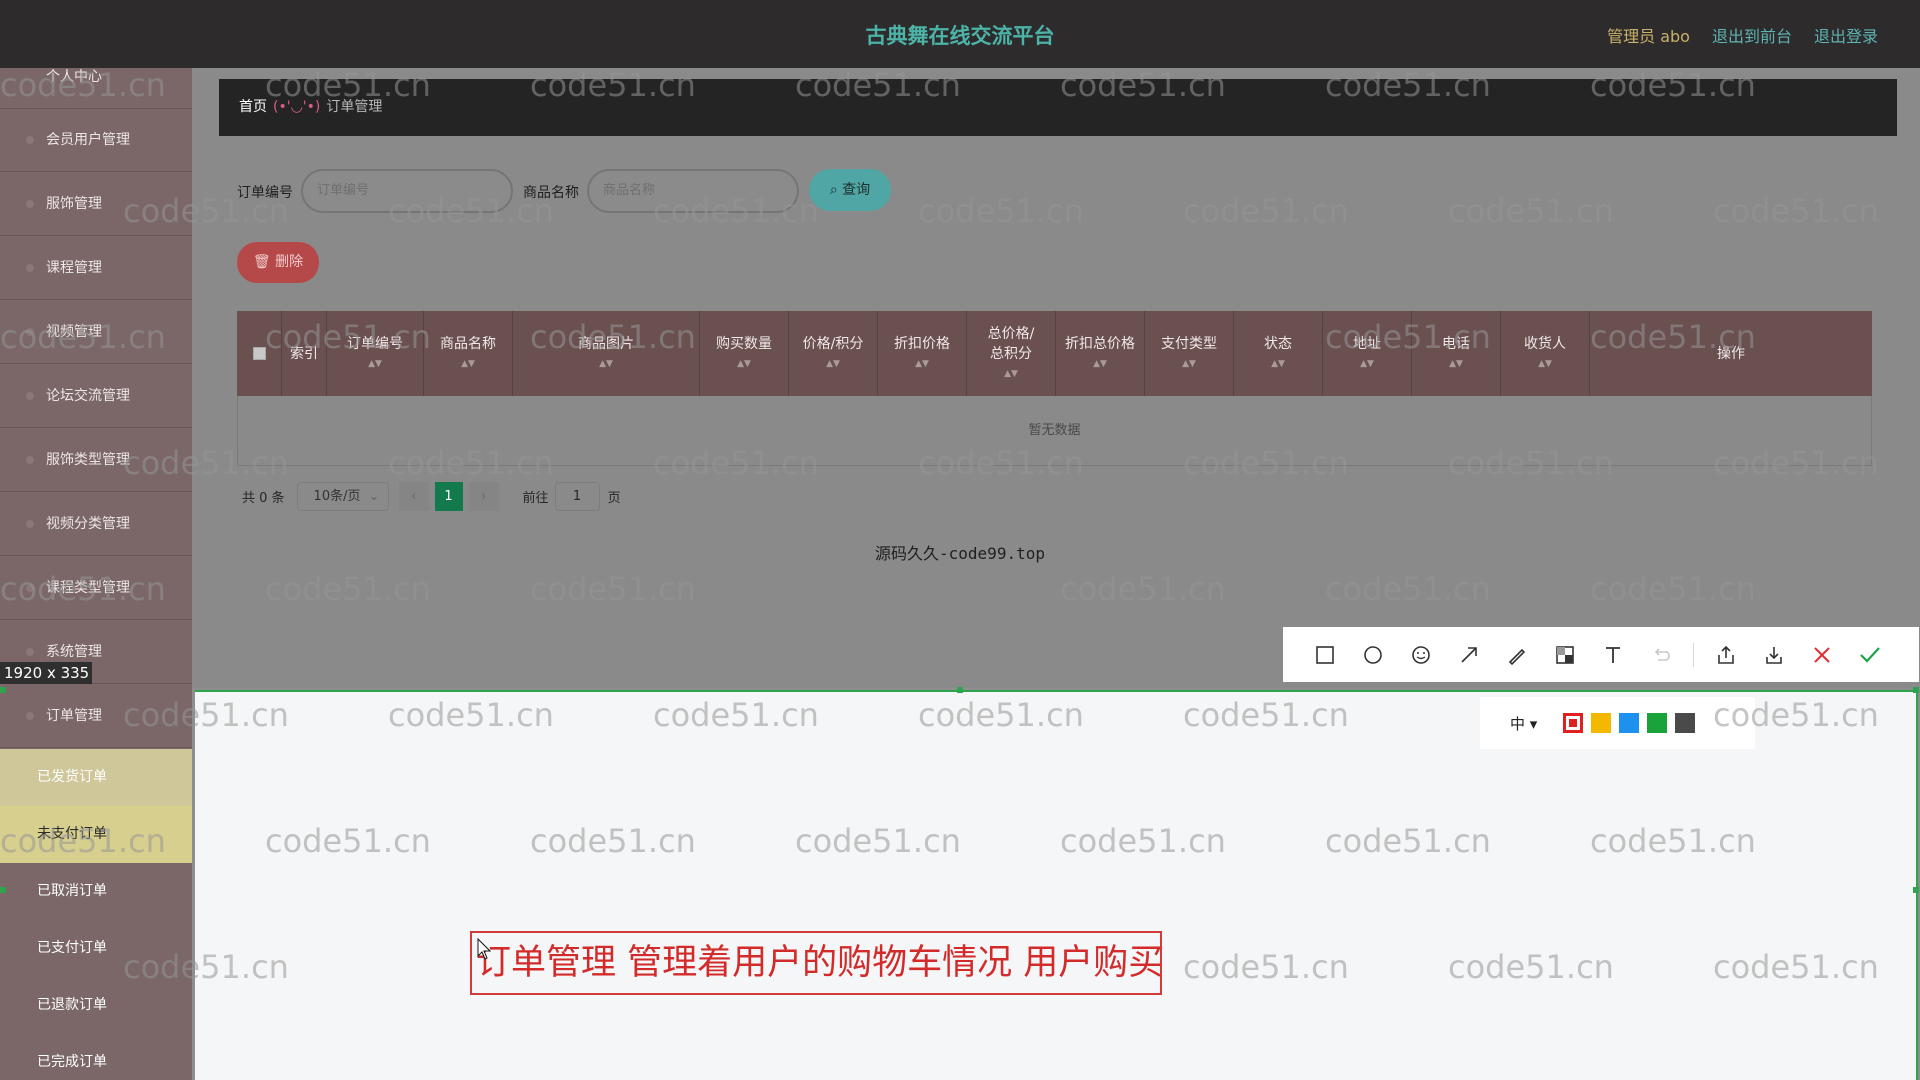  Describe the element at coordinates (1657, 723) in the screenshot. I see `color-swatch-green` at that location.